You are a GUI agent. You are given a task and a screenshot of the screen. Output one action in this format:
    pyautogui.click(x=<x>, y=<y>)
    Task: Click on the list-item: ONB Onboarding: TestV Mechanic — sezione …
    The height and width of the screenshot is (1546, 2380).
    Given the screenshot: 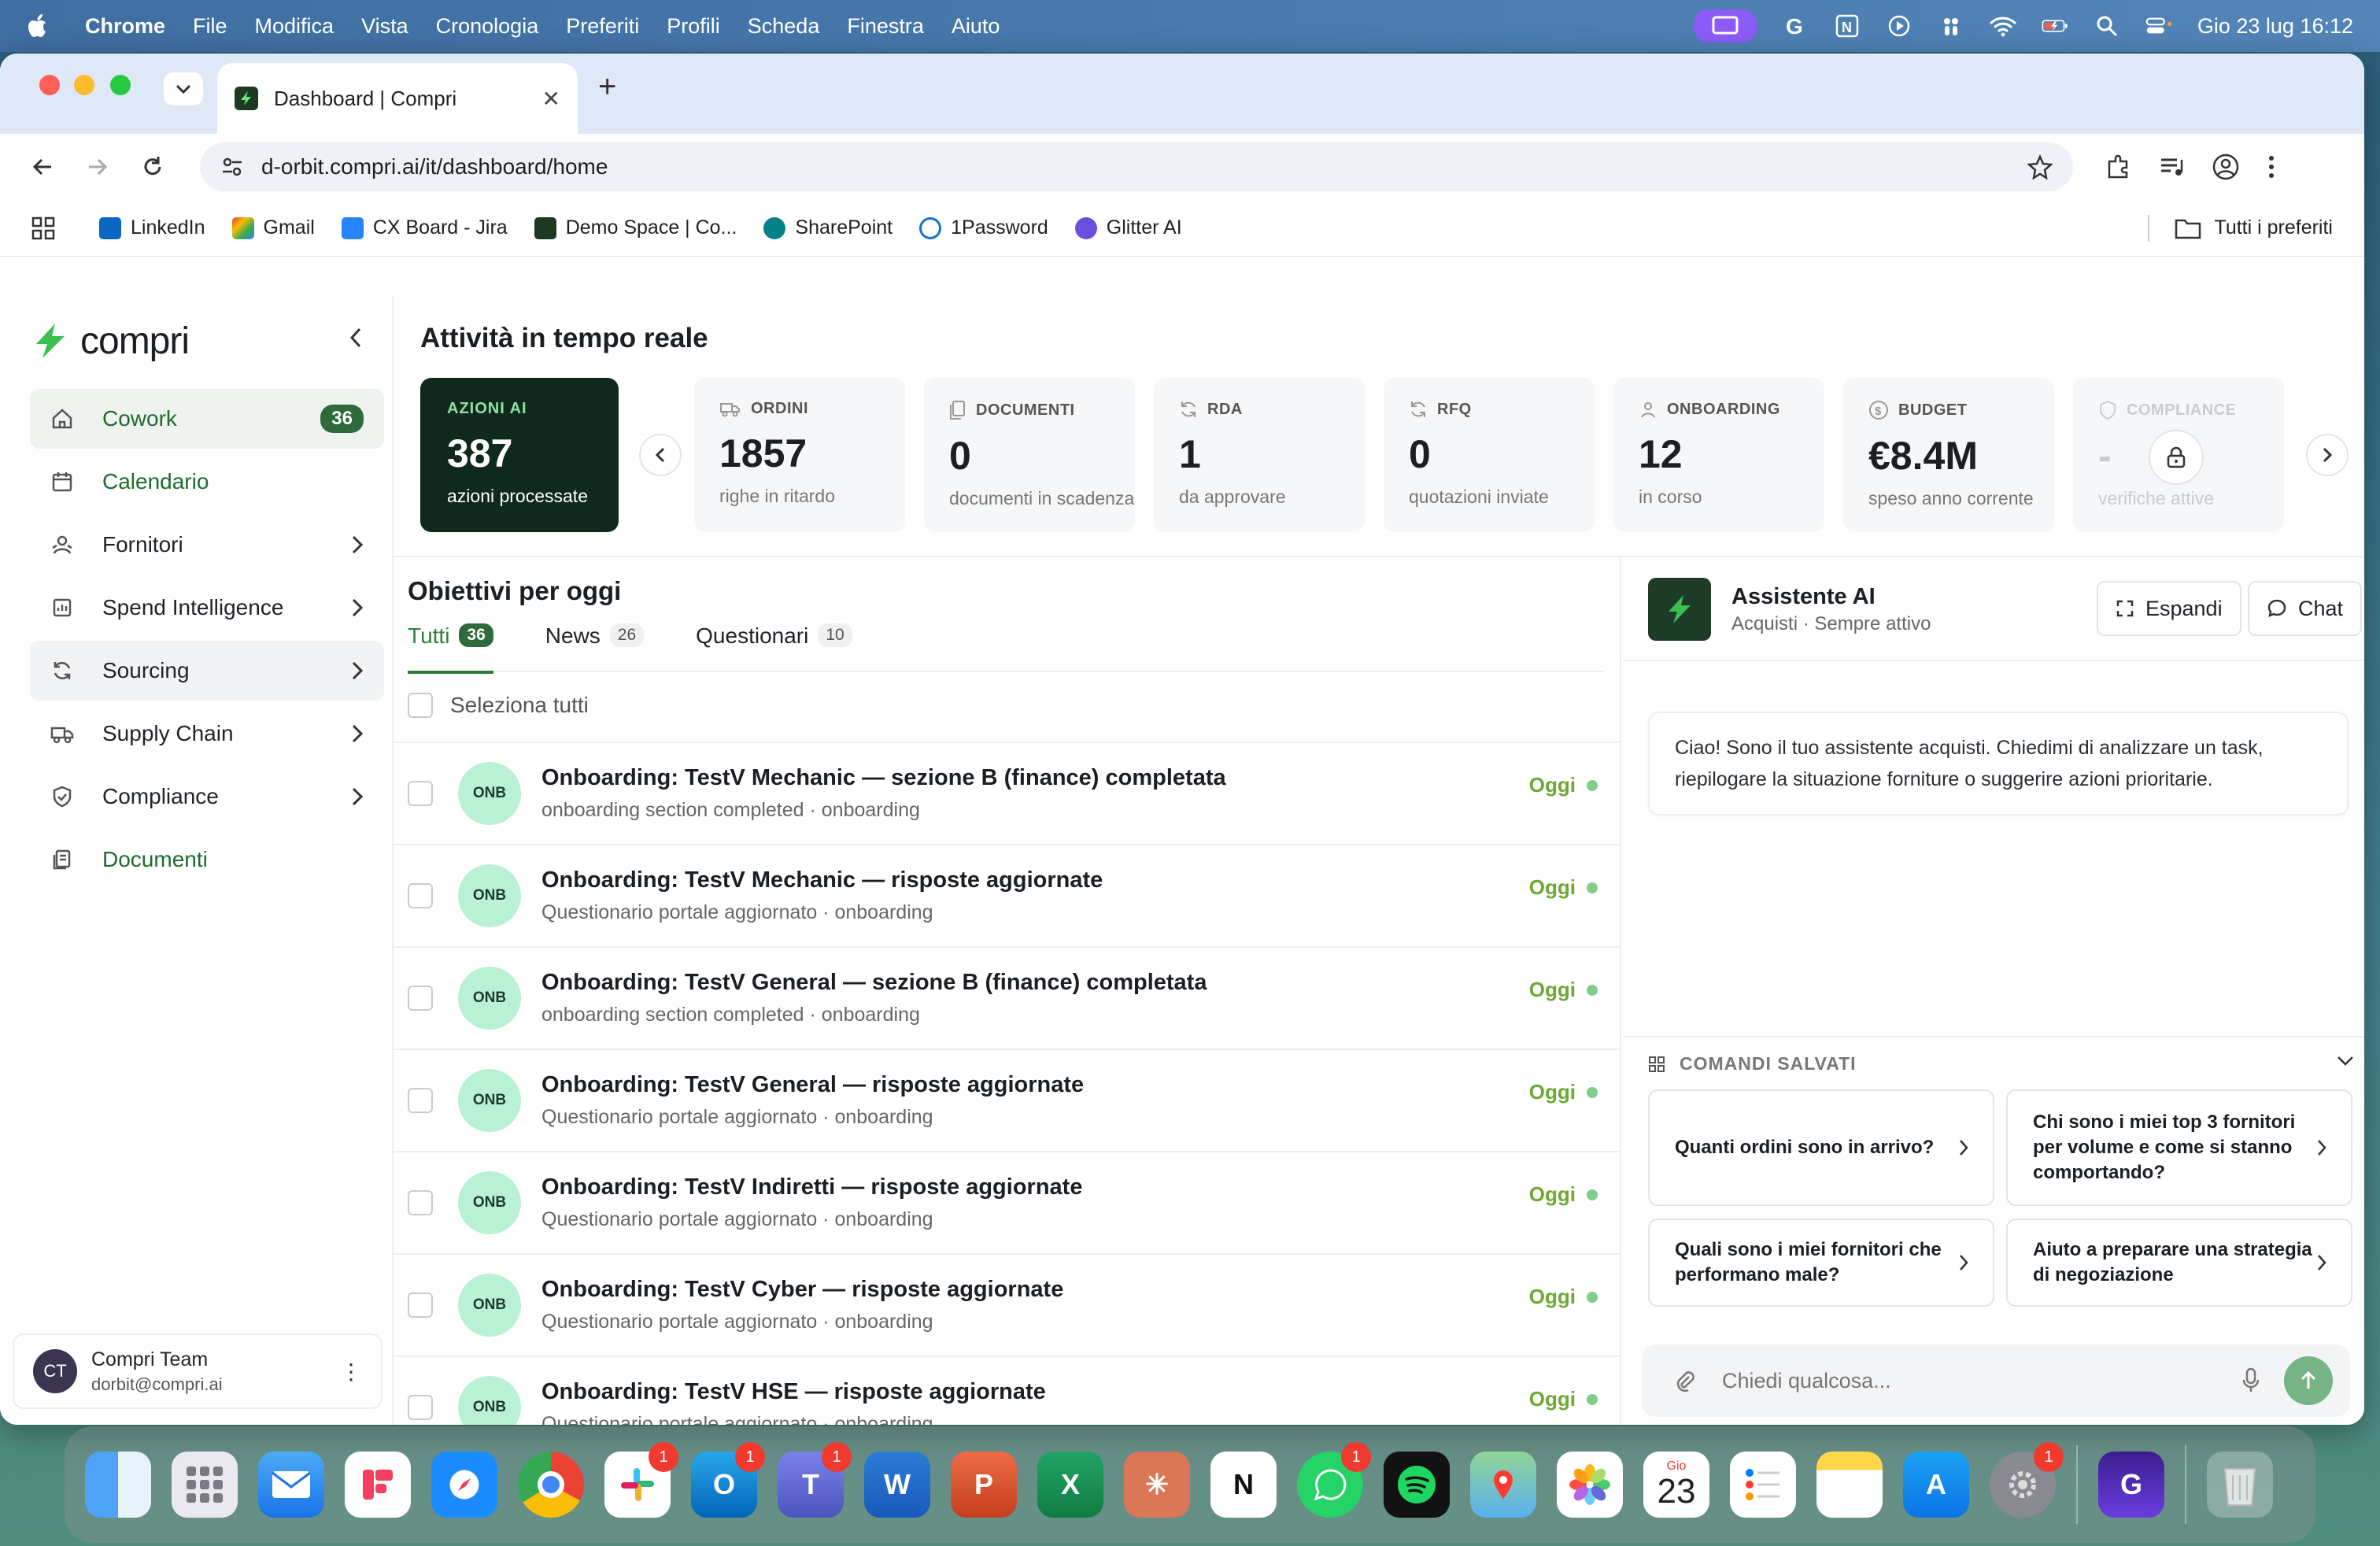 What is the action you would take?
    pyautogui.click(x=1007, y=793)
    